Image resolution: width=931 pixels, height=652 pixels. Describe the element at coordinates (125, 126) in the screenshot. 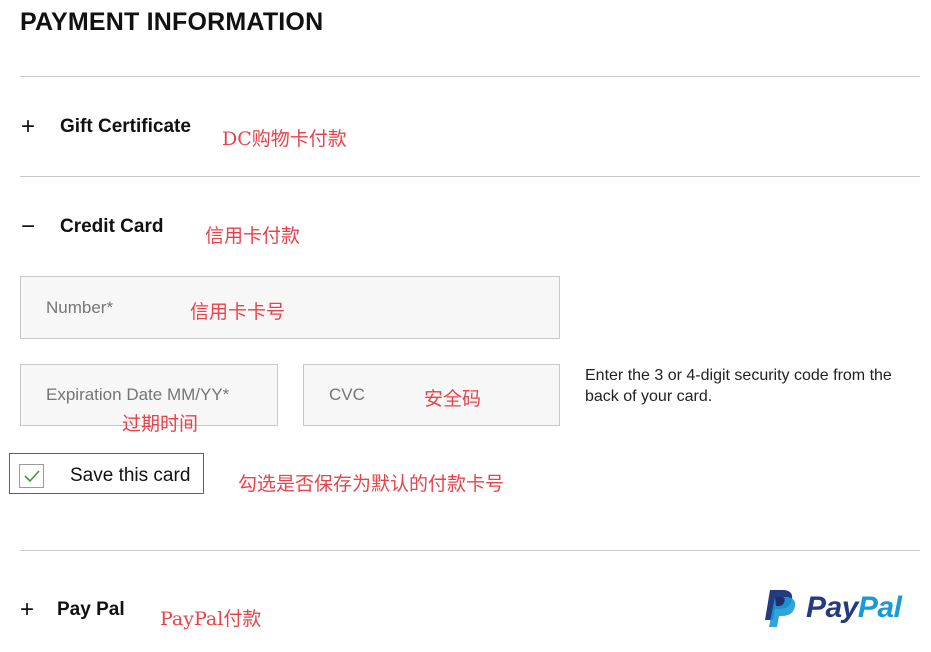

I see `gift-certificate-label: Gift Certificate` at that location.